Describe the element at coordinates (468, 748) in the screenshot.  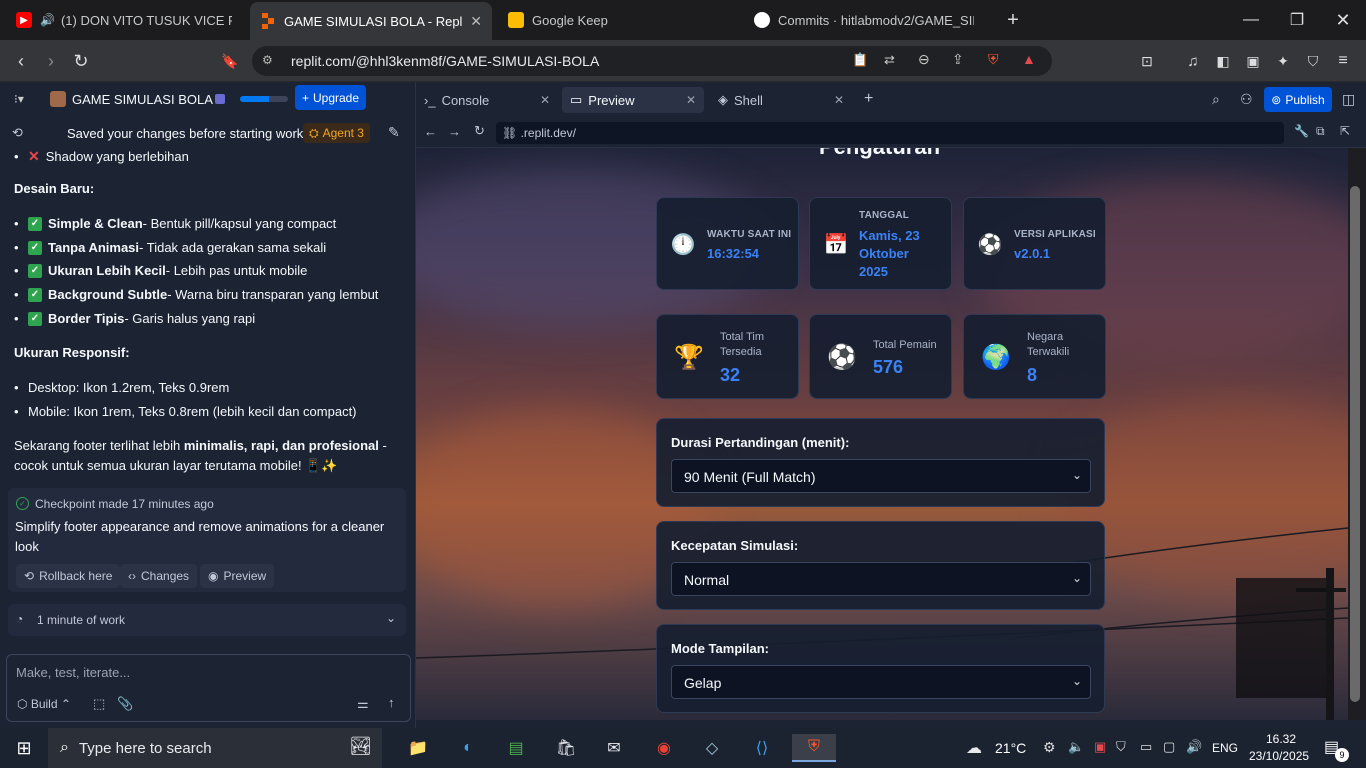
I see `edge-icon: ◐` at that location.